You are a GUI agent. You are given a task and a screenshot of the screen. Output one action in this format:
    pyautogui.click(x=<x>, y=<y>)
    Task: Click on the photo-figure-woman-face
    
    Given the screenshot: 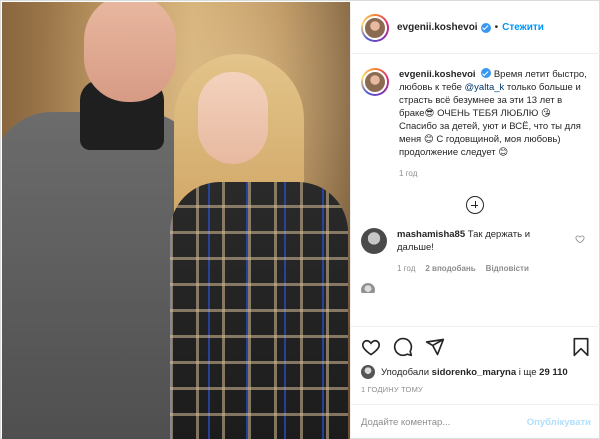 What is the action you would take?
    pyautogui.click(x=233, y=118)
    